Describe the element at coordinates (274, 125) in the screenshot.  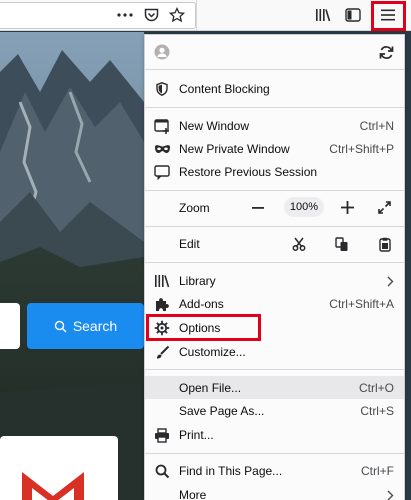
I see `menu-item-new-window: New Window Ctrl+N` at that location.